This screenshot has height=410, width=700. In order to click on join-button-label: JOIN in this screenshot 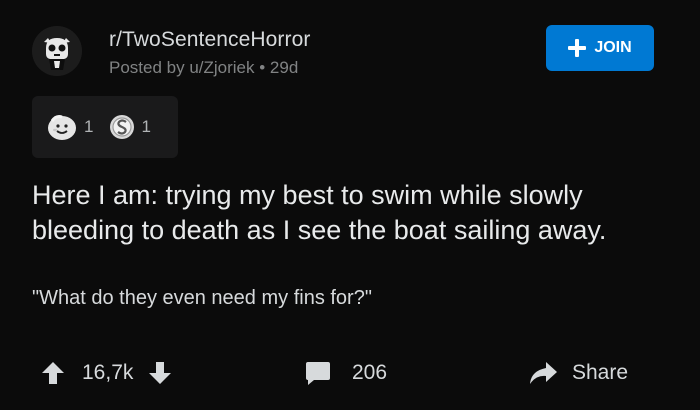, I will do `click(613, 47)`.